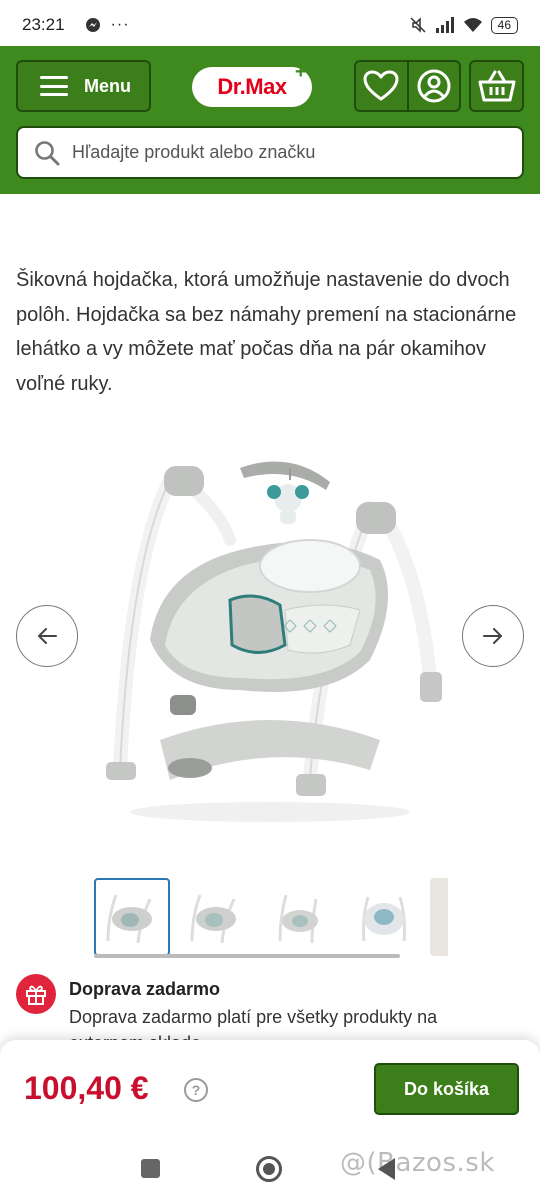  Describe the element at coordinates (92, 25) in the screenshot. I see `messenger-icon` at that location.